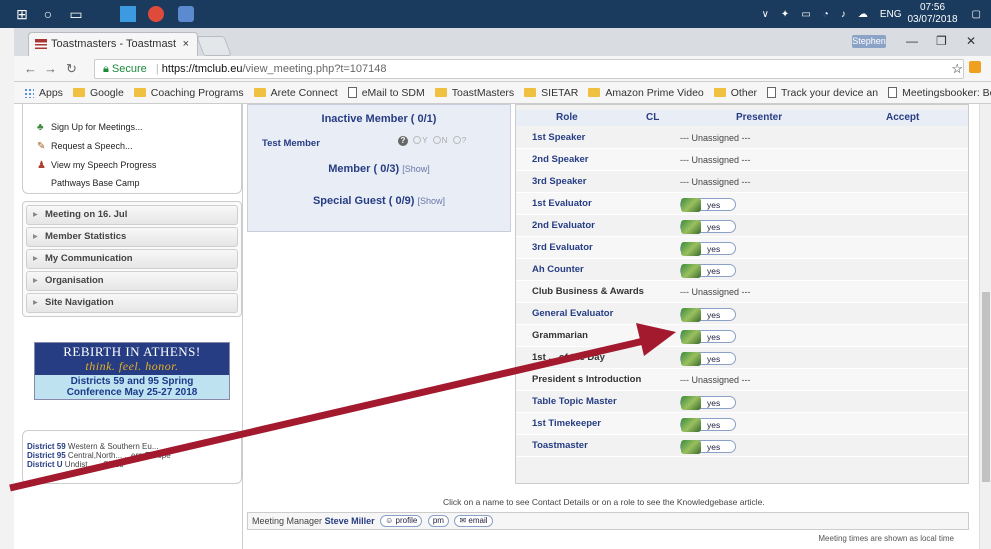  Describe the element at coordinates (473, 521) in the screenshot. I see `email-button: ✉ email` at that location.